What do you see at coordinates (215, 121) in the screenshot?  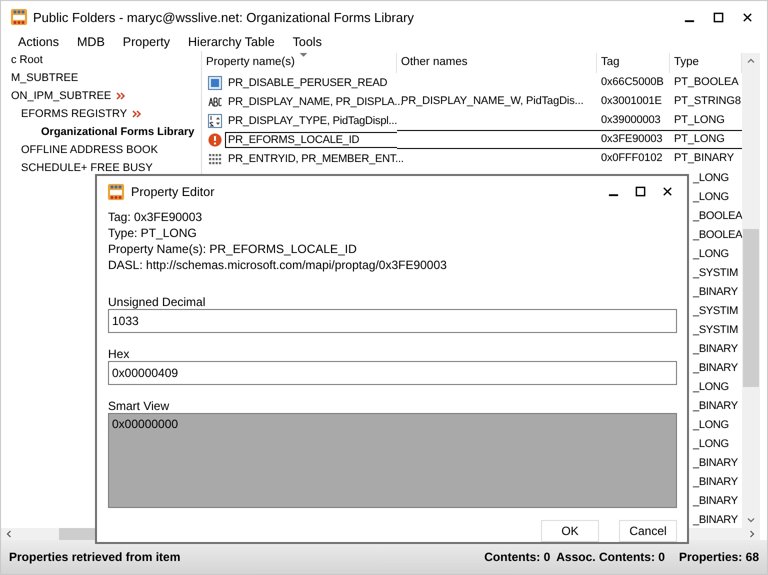 I see `number-spinner-icon` at bounding box center [215, 121].